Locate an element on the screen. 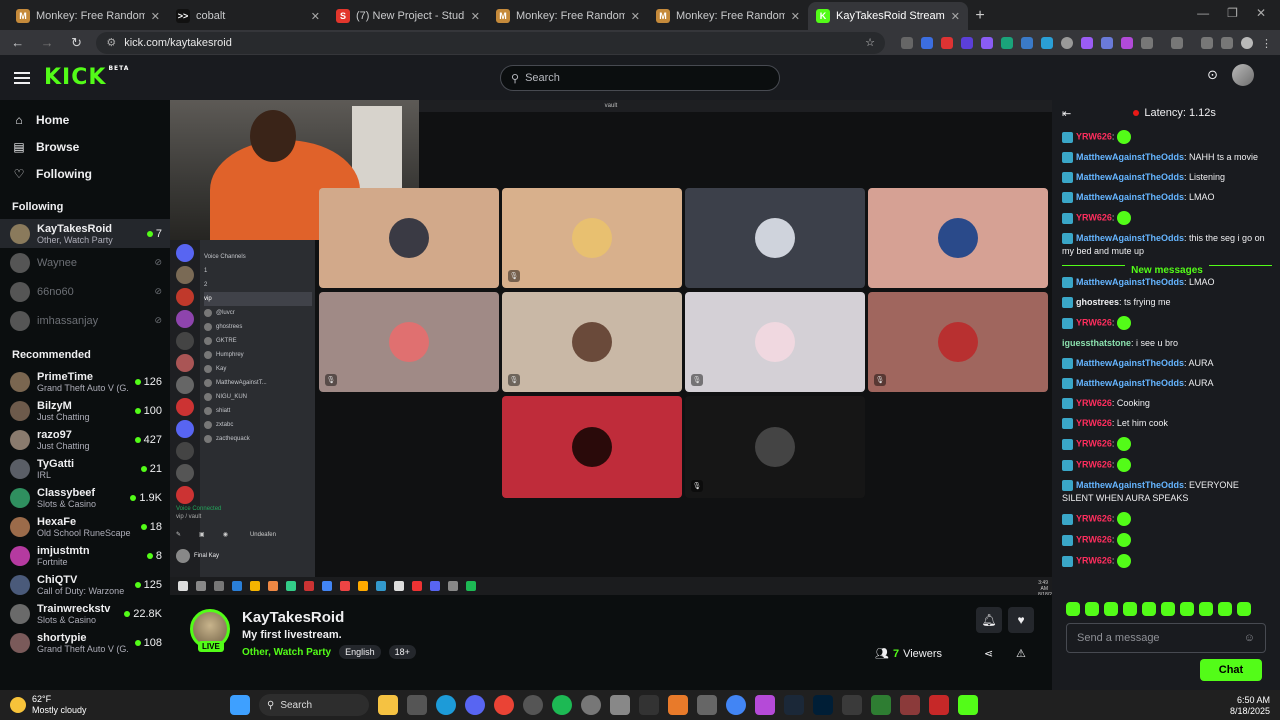  channel-item: BilzyM Just Chatting 100 is located at coordinates (85, 410).